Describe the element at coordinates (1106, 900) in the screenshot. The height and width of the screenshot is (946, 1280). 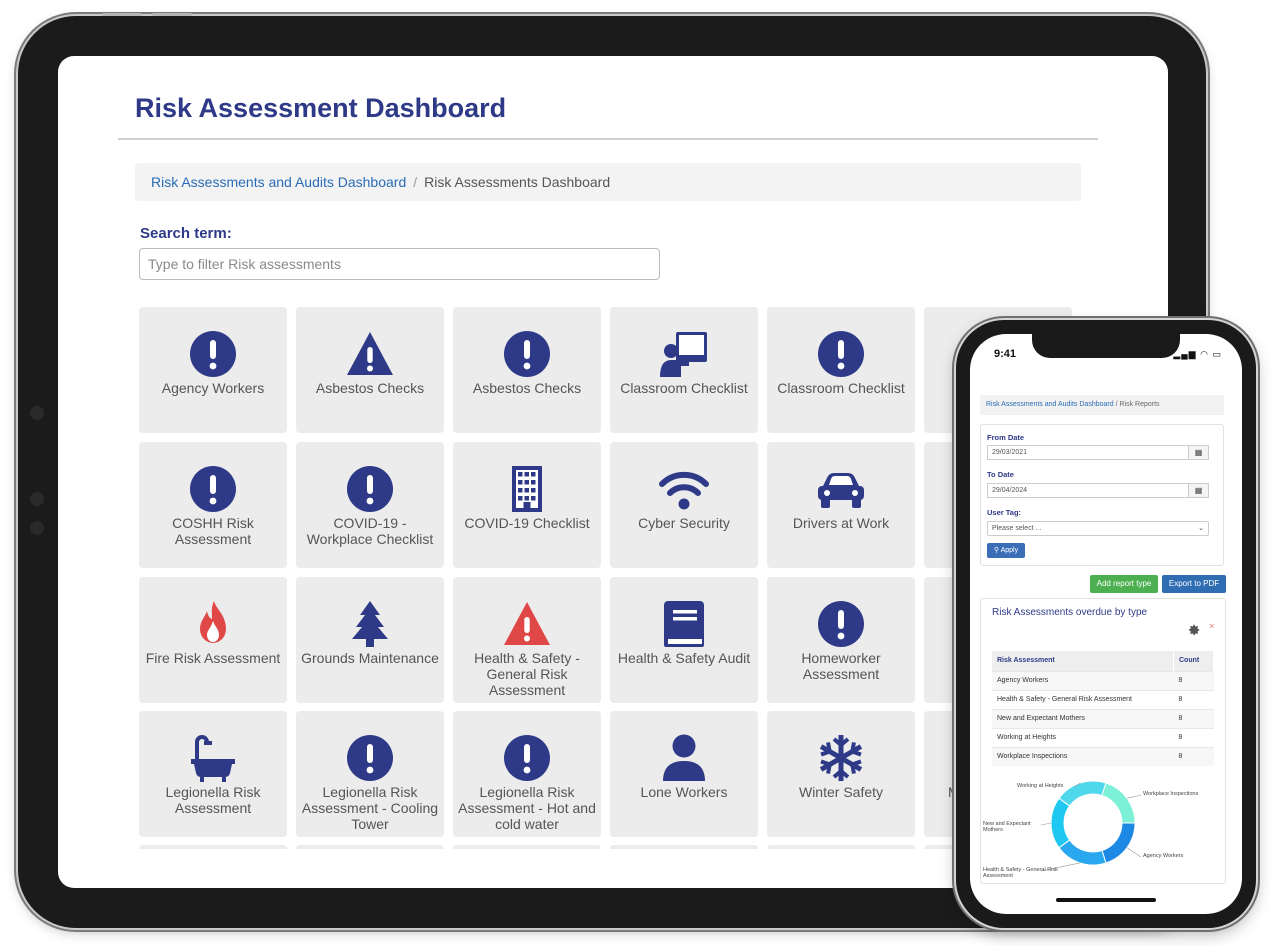
I see `home-indicator` at that location.